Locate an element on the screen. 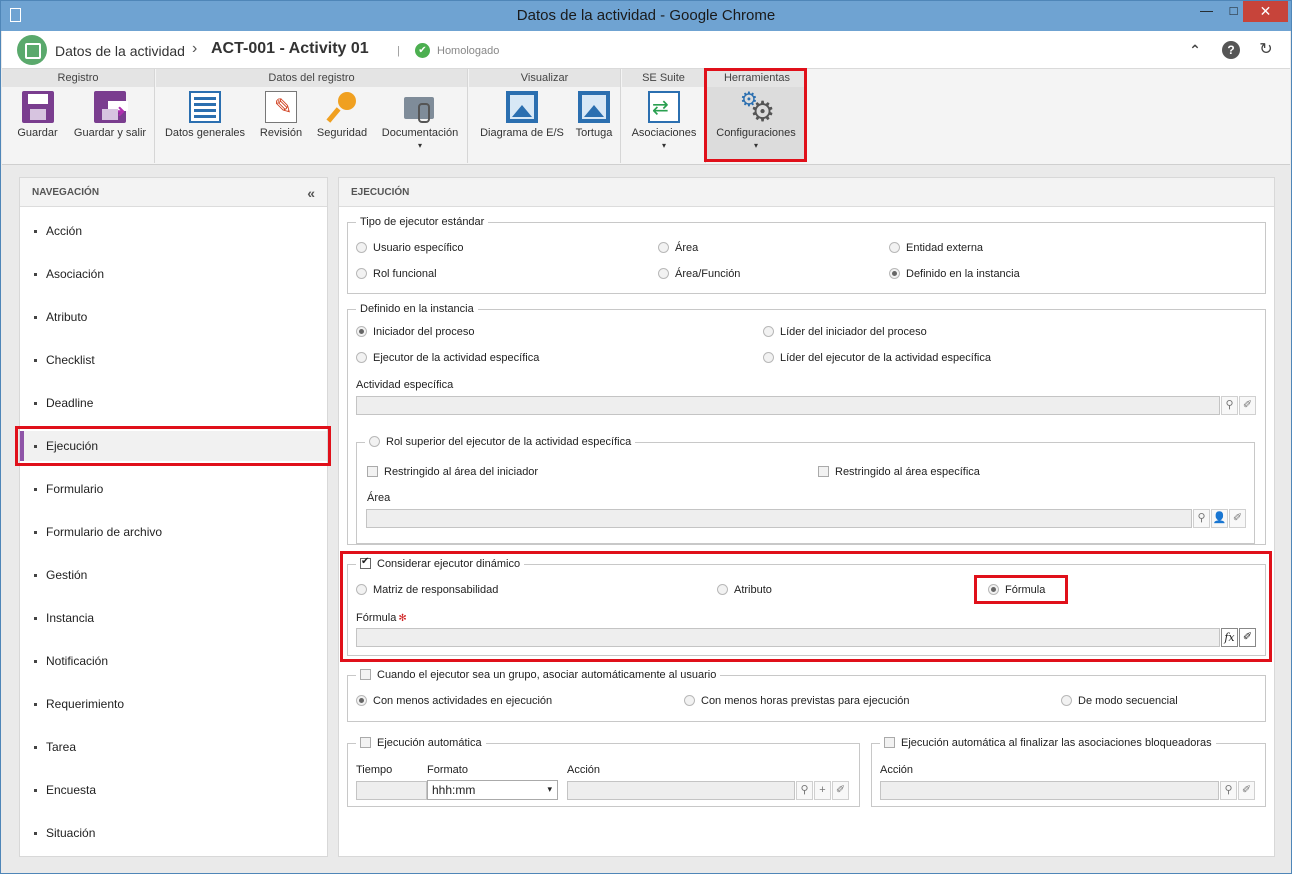 The image size is (1292, 874). option-ejecutor-actividad: Ejecutor de la actividad específica is located at coordinates (447, 358).